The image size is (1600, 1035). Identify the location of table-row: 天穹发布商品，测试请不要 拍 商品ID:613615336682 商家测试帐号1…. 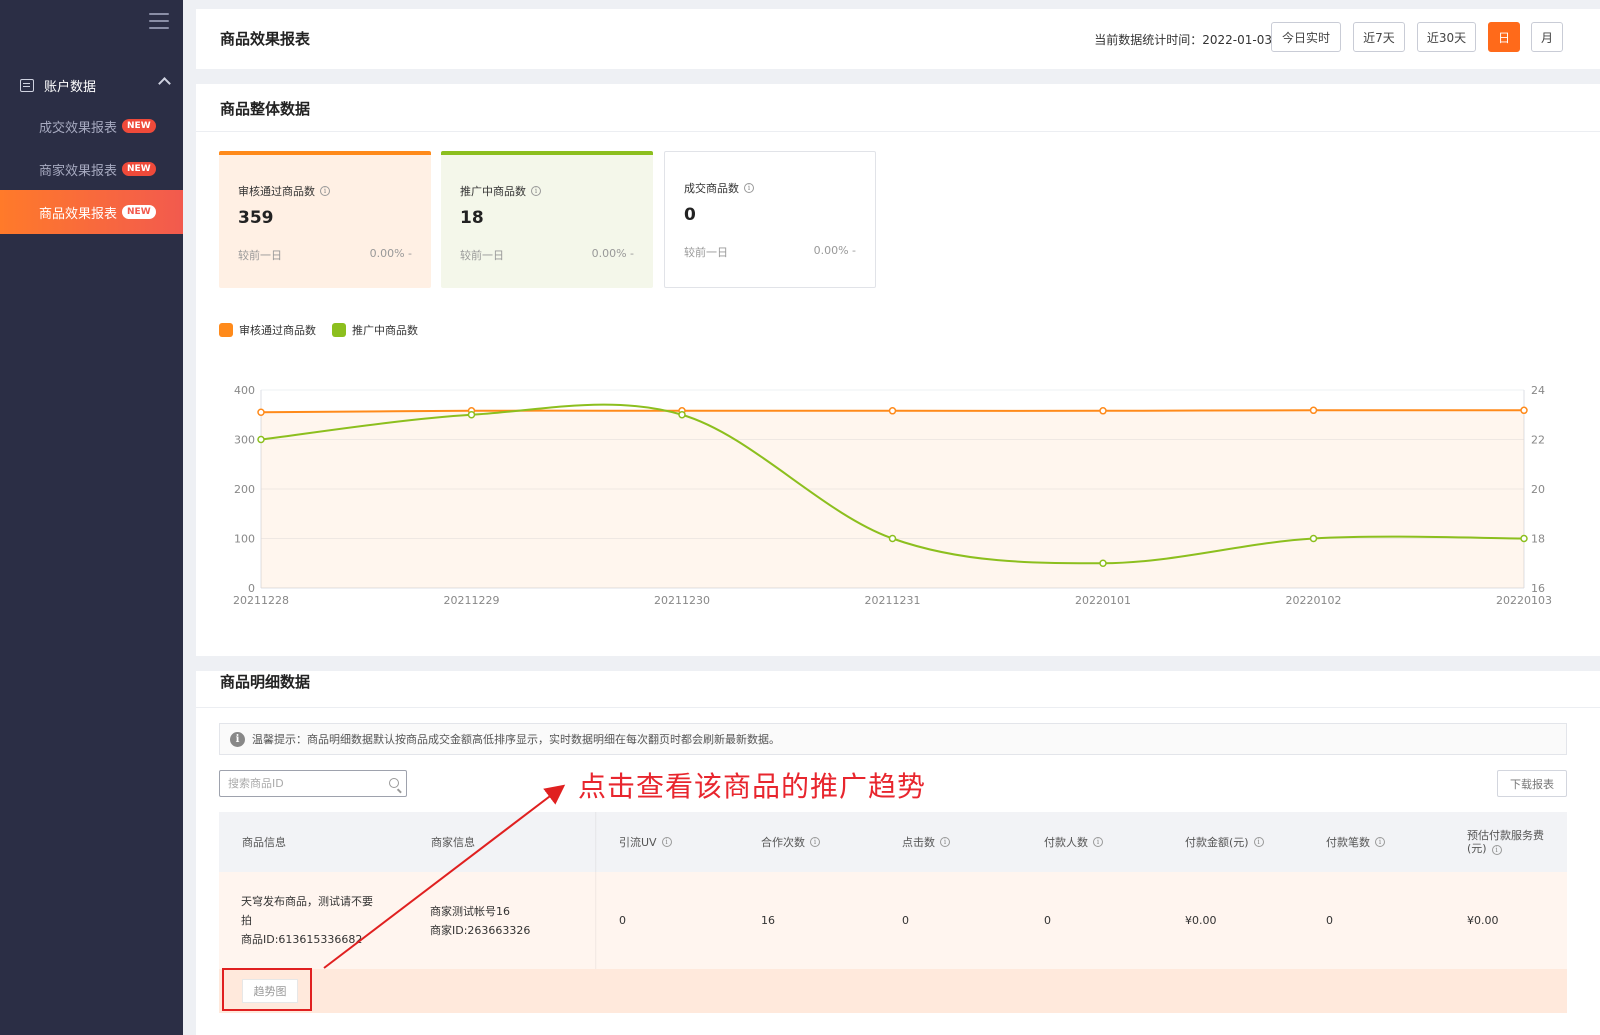
(893, 920).